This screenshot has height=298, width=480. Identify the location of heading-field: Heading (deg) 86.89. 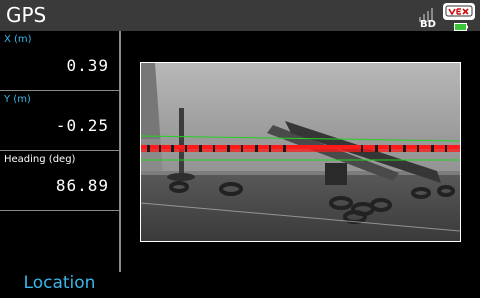
(59, 181).